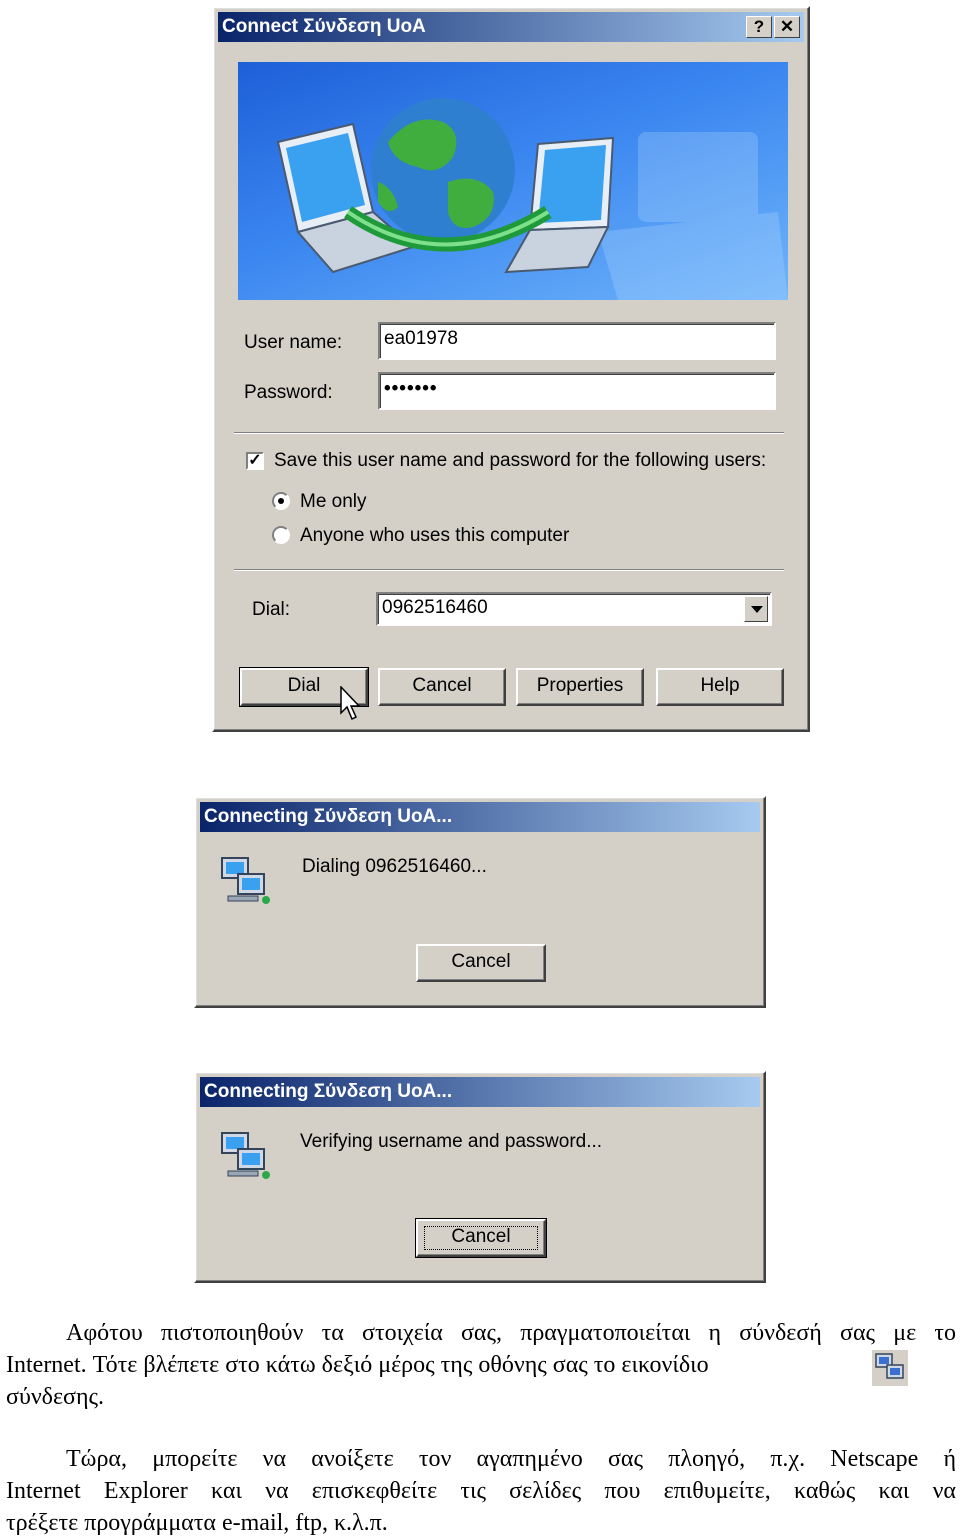 Image resolution: width=960 pixels, height=1539 pixels. Describe the element at coordinates (197, 1523) in the screenshot. I see `paragraph-line: τρέξετε προγράμματα e-mail, ftp, κ.λ.π.` at that location.